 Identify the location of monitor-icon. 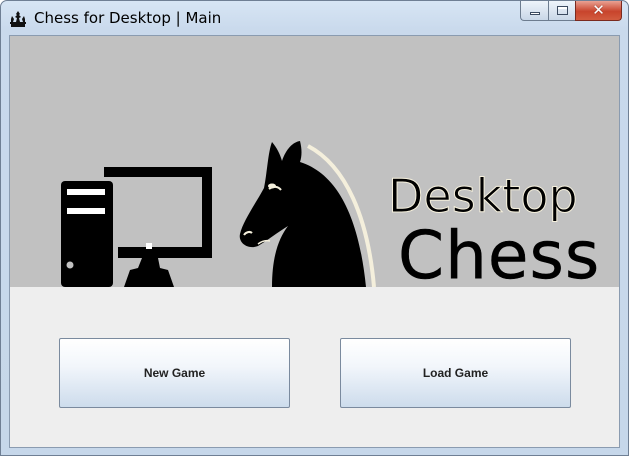
(158, 227).